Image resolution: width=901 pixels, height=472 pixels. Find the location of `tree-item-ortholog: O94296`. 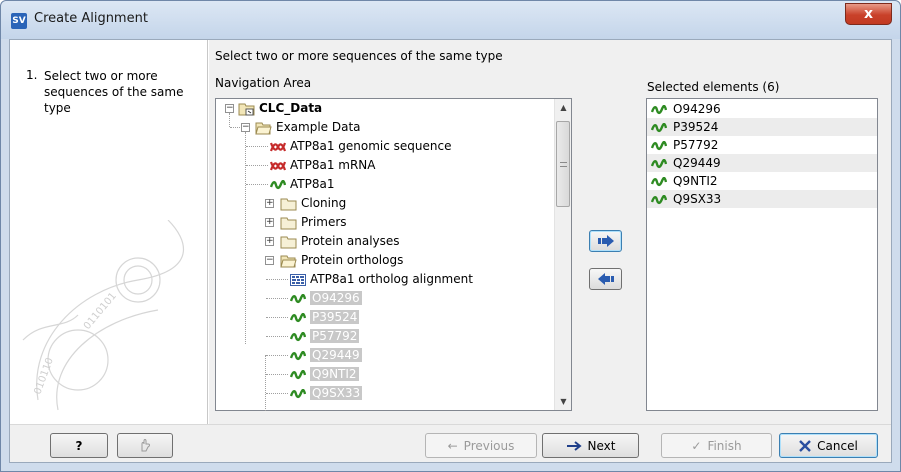

tree-item-ortholog: O94296 is located at coordinates (326, 298).